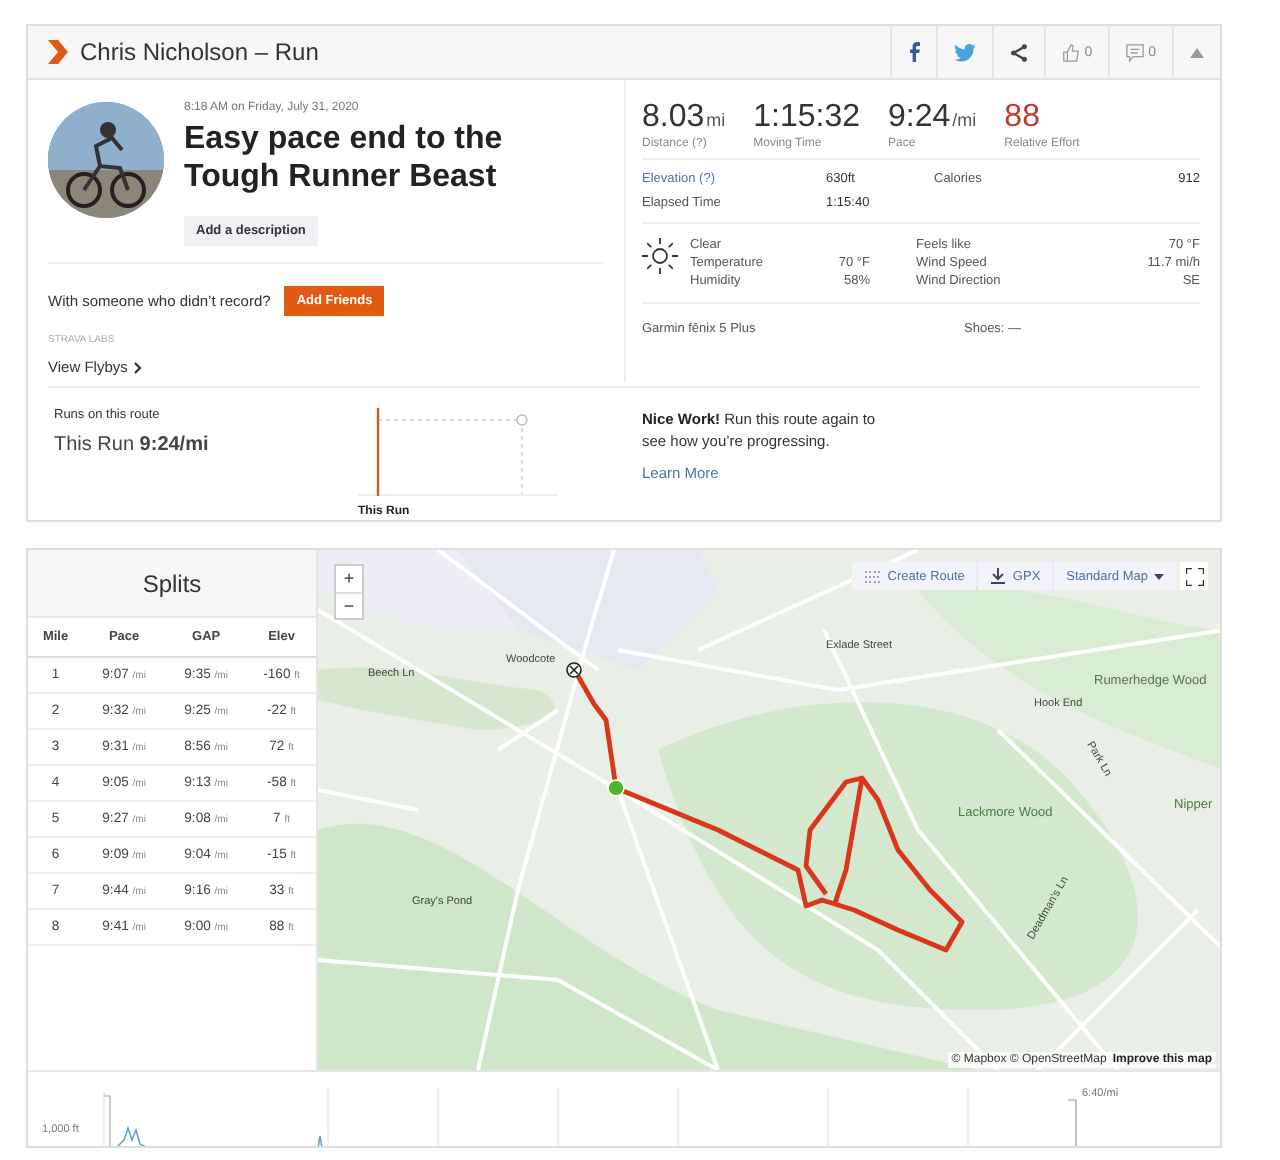 The image size is (1280, 1160). What do you see at coordinates (200, 52) in the screenshot?
I see `activity-title-header: Chris Nicholson – Run` at bounding box center [200, 52].